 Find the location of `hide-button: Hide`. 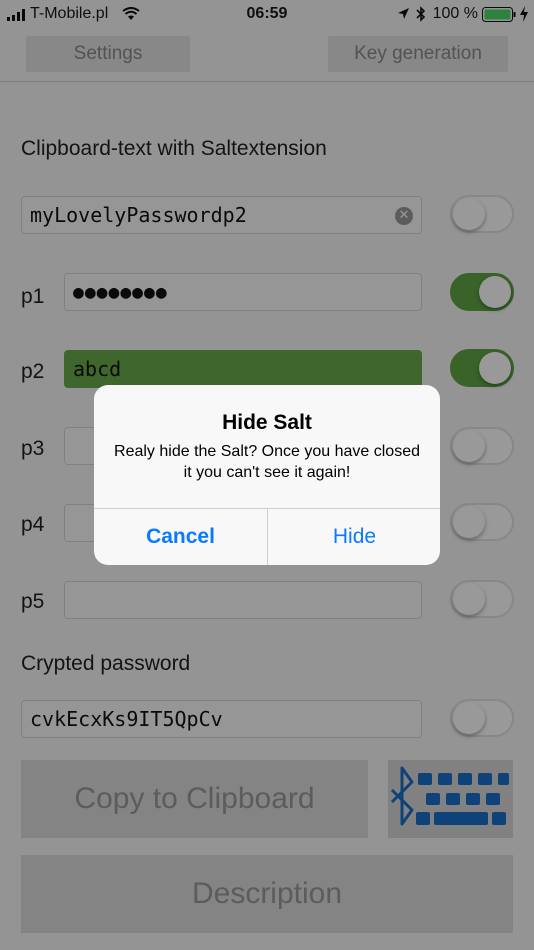

hide-button: Hide is located at coordinates (354, 537).